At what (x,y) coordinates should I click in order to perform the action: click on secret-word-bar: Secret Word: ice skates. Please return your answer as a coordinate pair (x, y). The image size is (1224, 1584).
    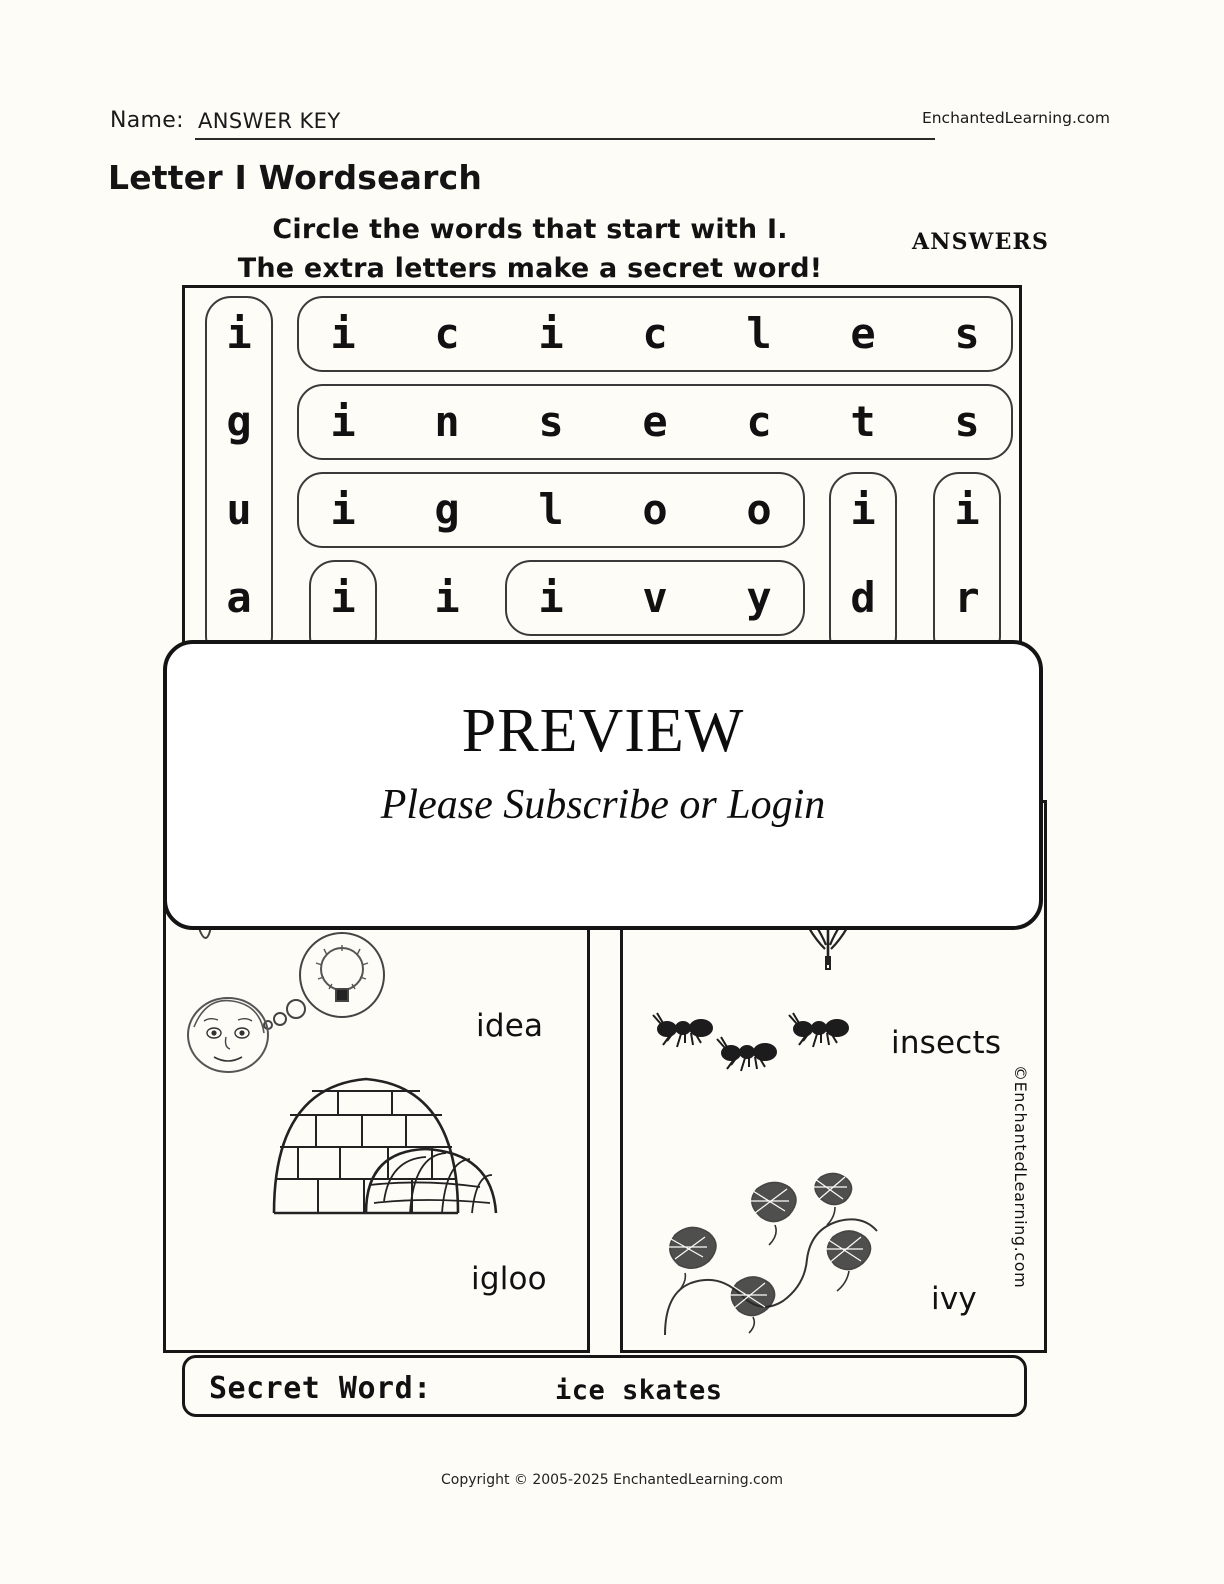
    Looking at the image, I should click on (604, 1386).